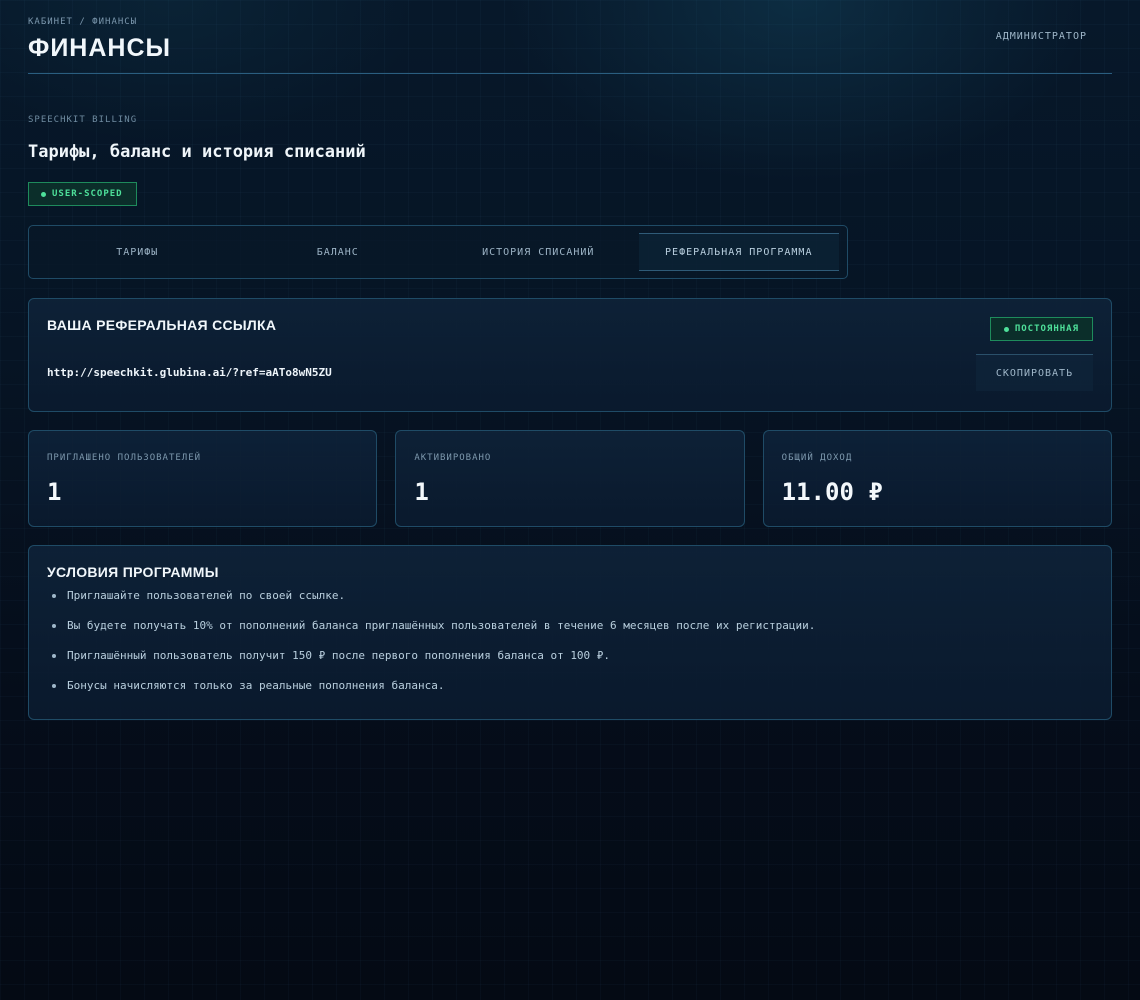  Describe the element at coordinates (197, 152) in the screenshot. I see `section-title: Тарифы, баланс и история списаний` at that location.